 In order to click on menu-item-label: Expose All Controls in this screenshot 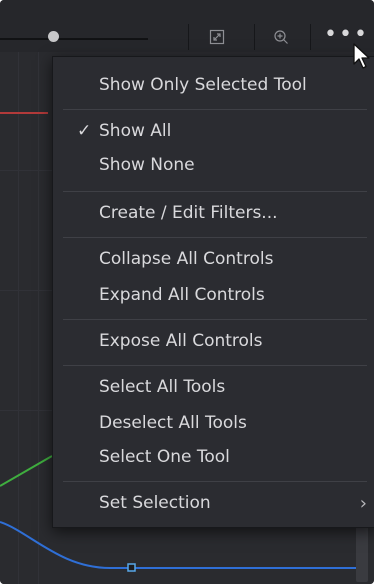, I will do `click(181, 341)`.